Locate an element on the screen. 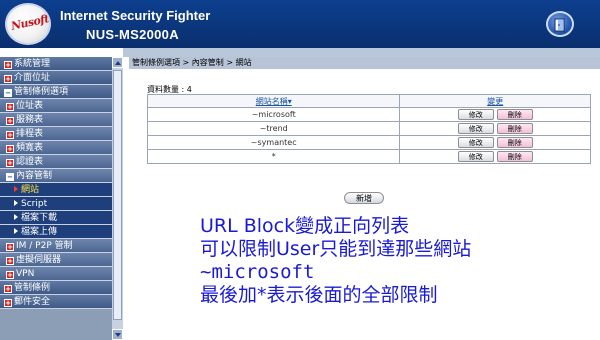 The image size is (600, 340). annotation-line: URL Block變成正向列表 is located at coordinates (305, 226).